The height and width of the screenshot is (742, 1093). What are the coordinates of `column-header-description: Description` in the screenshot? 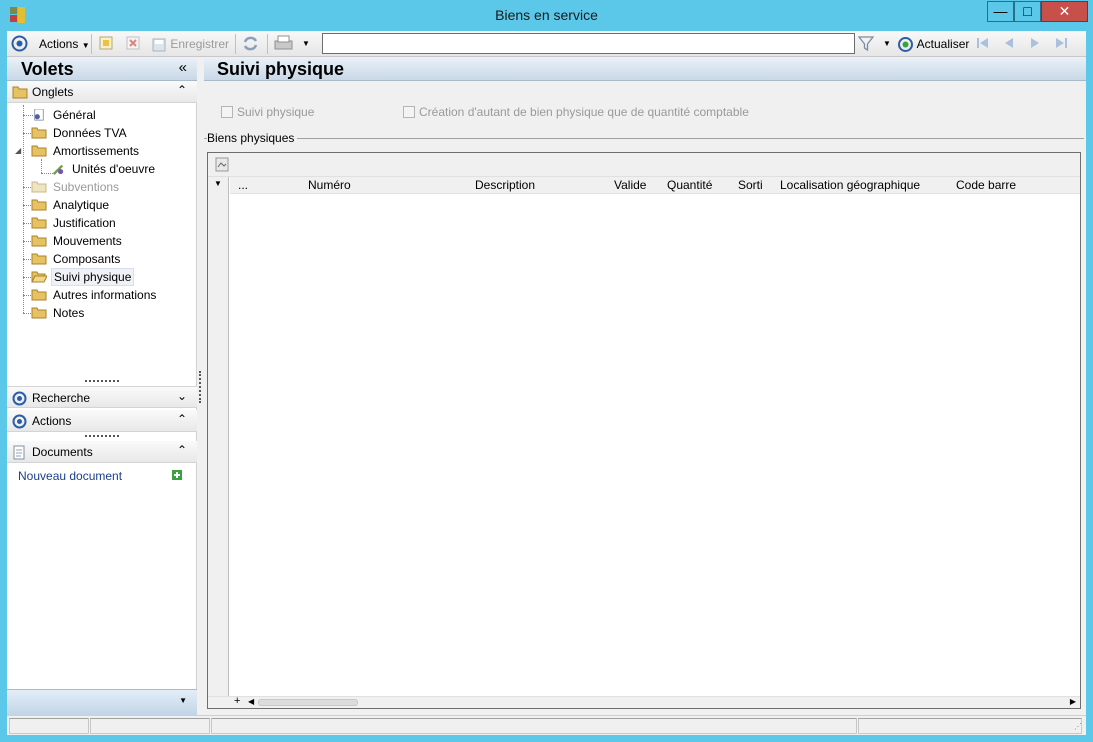 It's located at (505, 185).